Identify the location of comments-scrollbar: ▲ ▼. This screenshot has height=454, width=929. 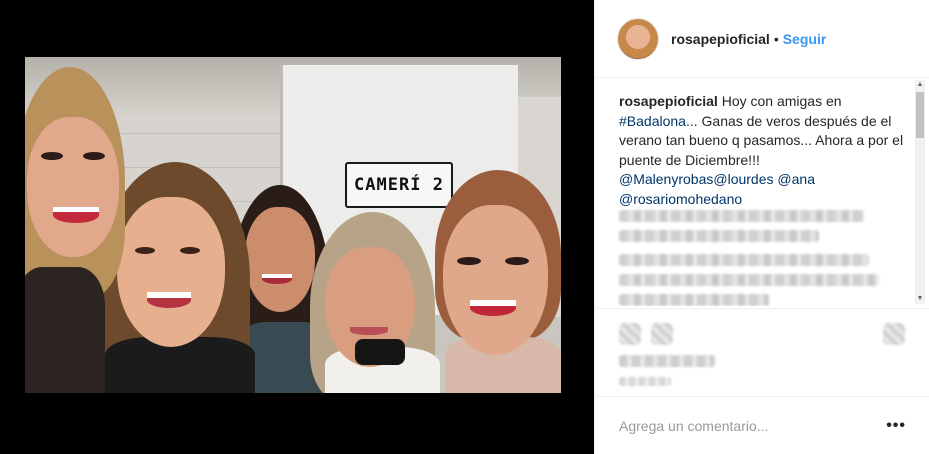
(920, 192).